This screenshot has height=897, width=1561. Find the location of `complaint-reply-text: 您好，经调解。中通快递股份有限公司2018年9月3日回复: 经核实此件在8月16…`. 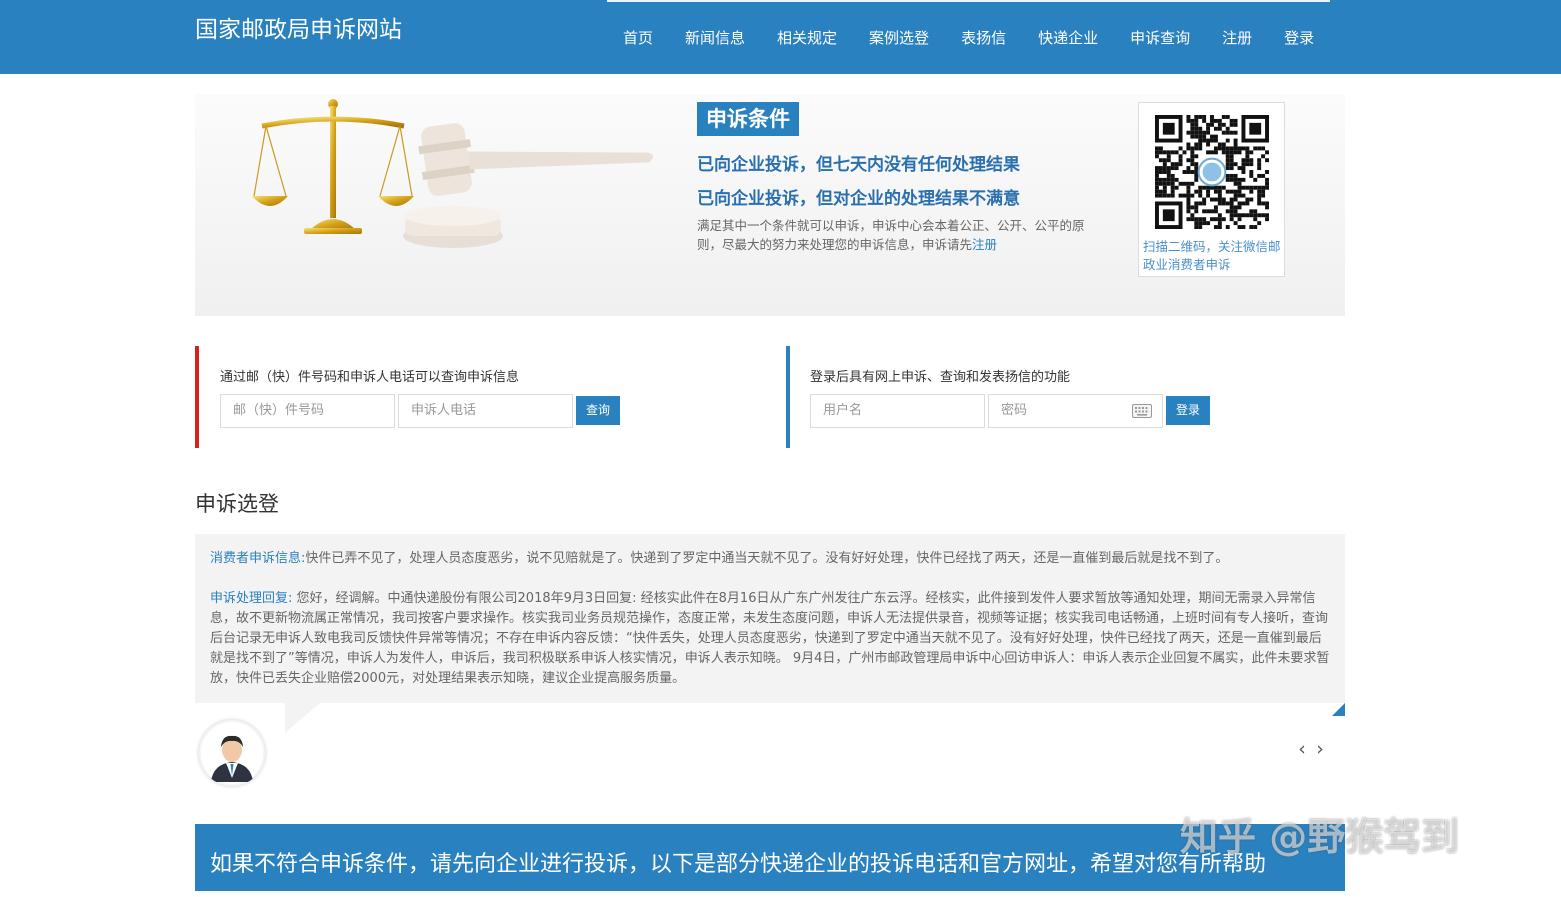

complaint-reply-text: 您好，经调解。中通快递股份有限公司2018年9月3日回复: 经核实此件在8月16… is located at coordinates (770, 638).